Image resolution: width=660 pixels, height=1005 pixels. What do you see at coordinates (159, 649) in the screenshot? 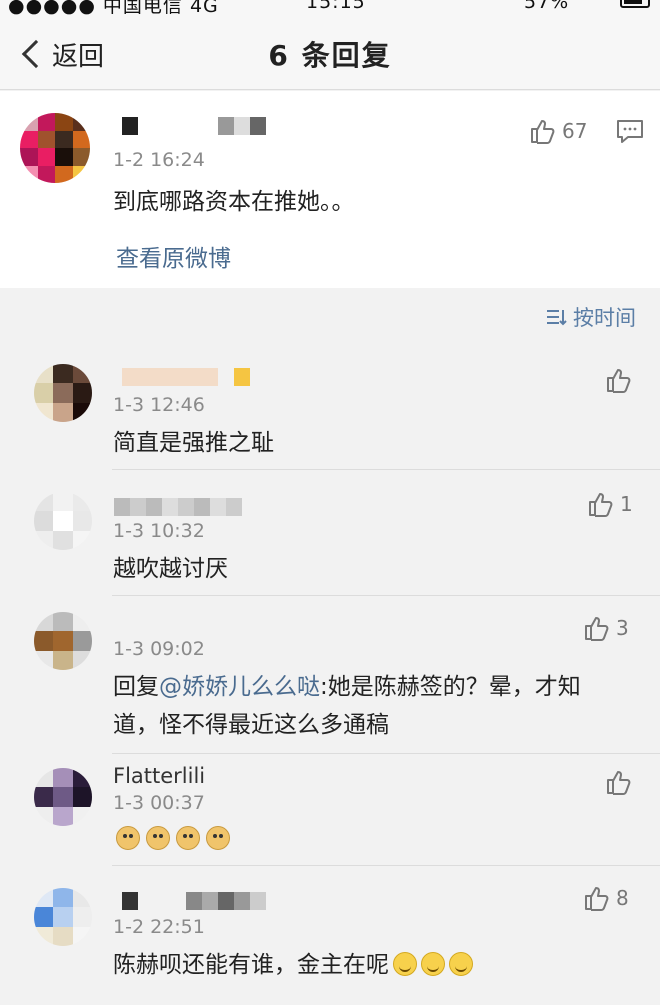
I see `reply-time: 1-3 09:02` at bounding box center [159, 649].